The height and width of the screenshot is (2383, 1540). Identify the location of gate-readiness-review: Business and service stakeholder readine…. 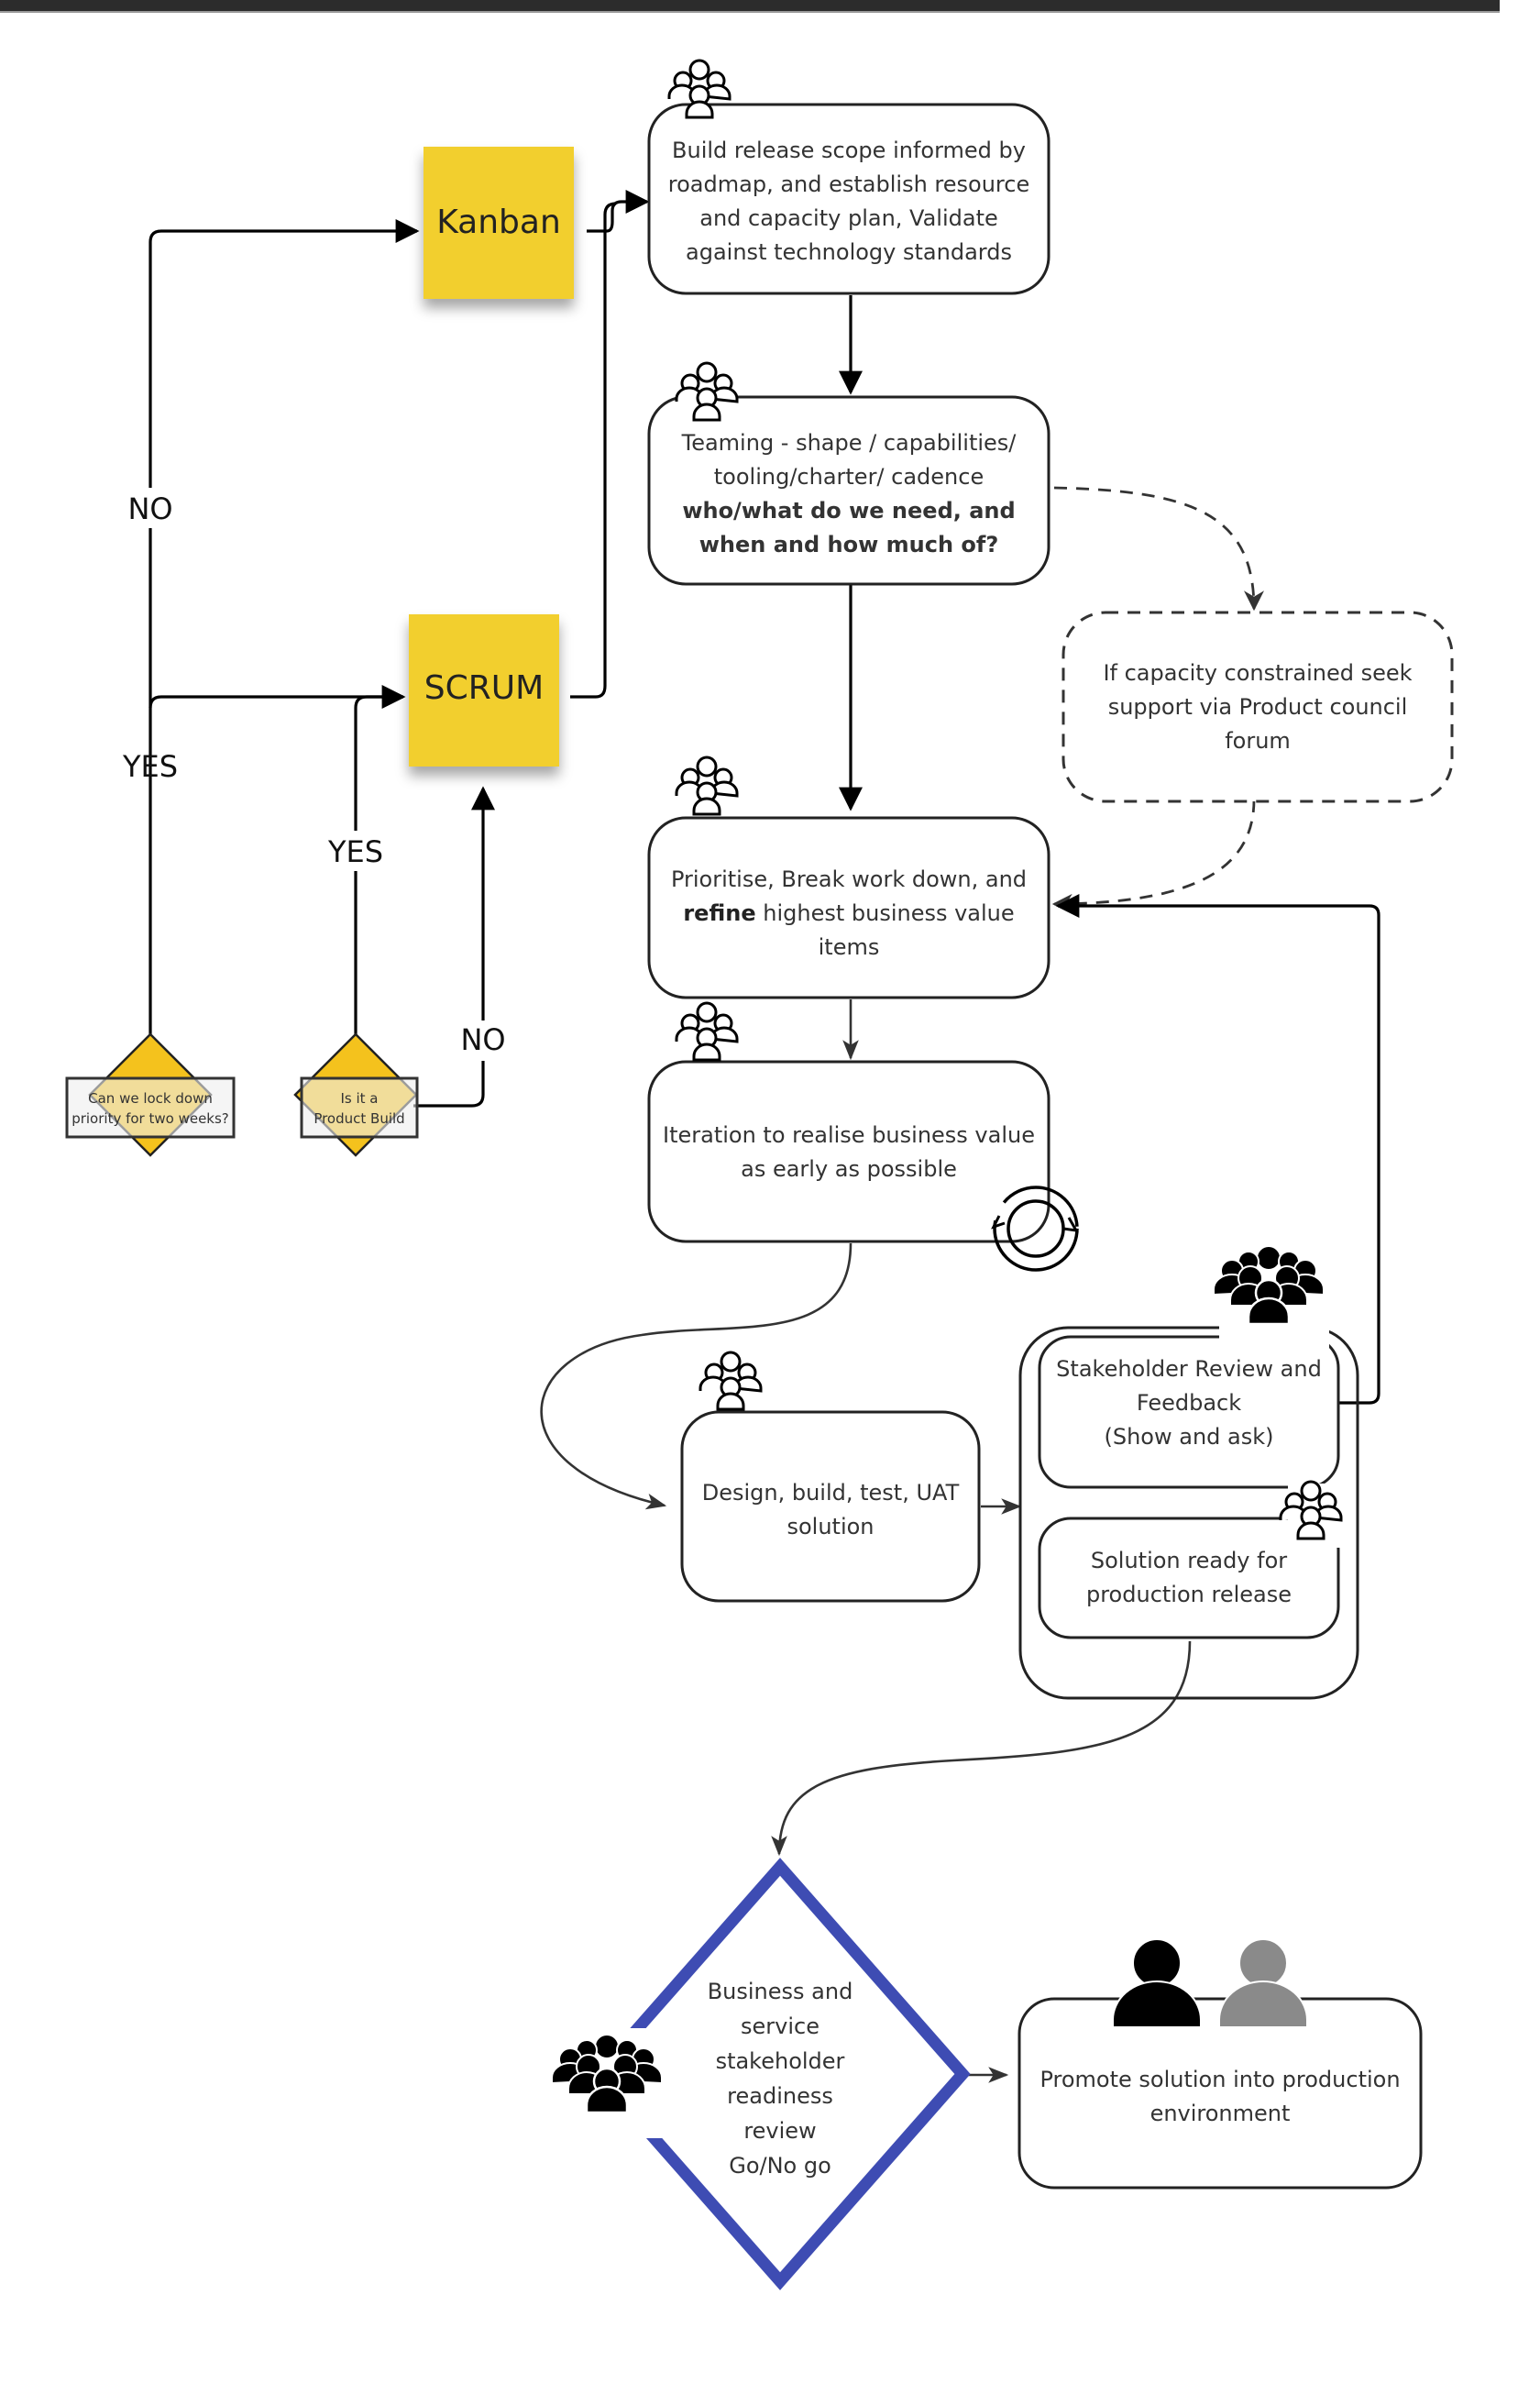
(752, 2074).